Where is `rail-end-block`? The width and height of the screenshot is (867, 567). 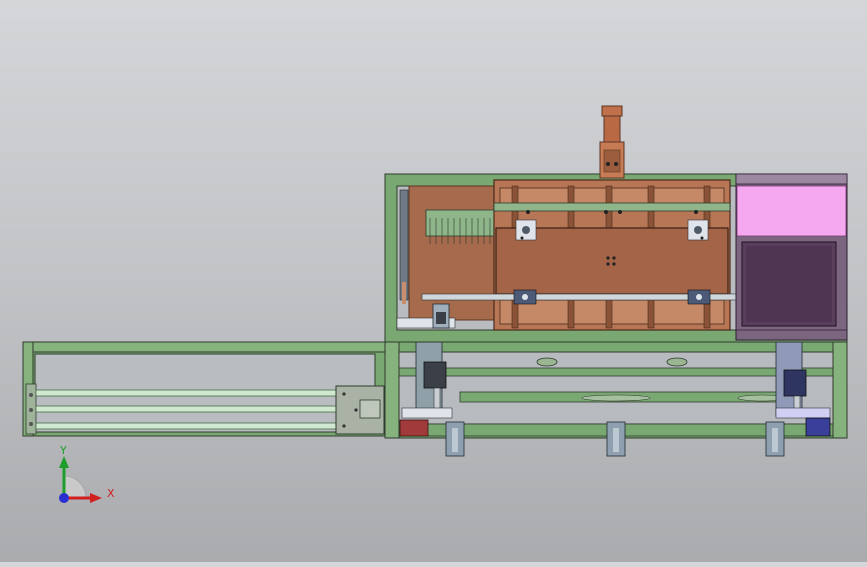
rail-end-block is located at coordinates (360, 410).